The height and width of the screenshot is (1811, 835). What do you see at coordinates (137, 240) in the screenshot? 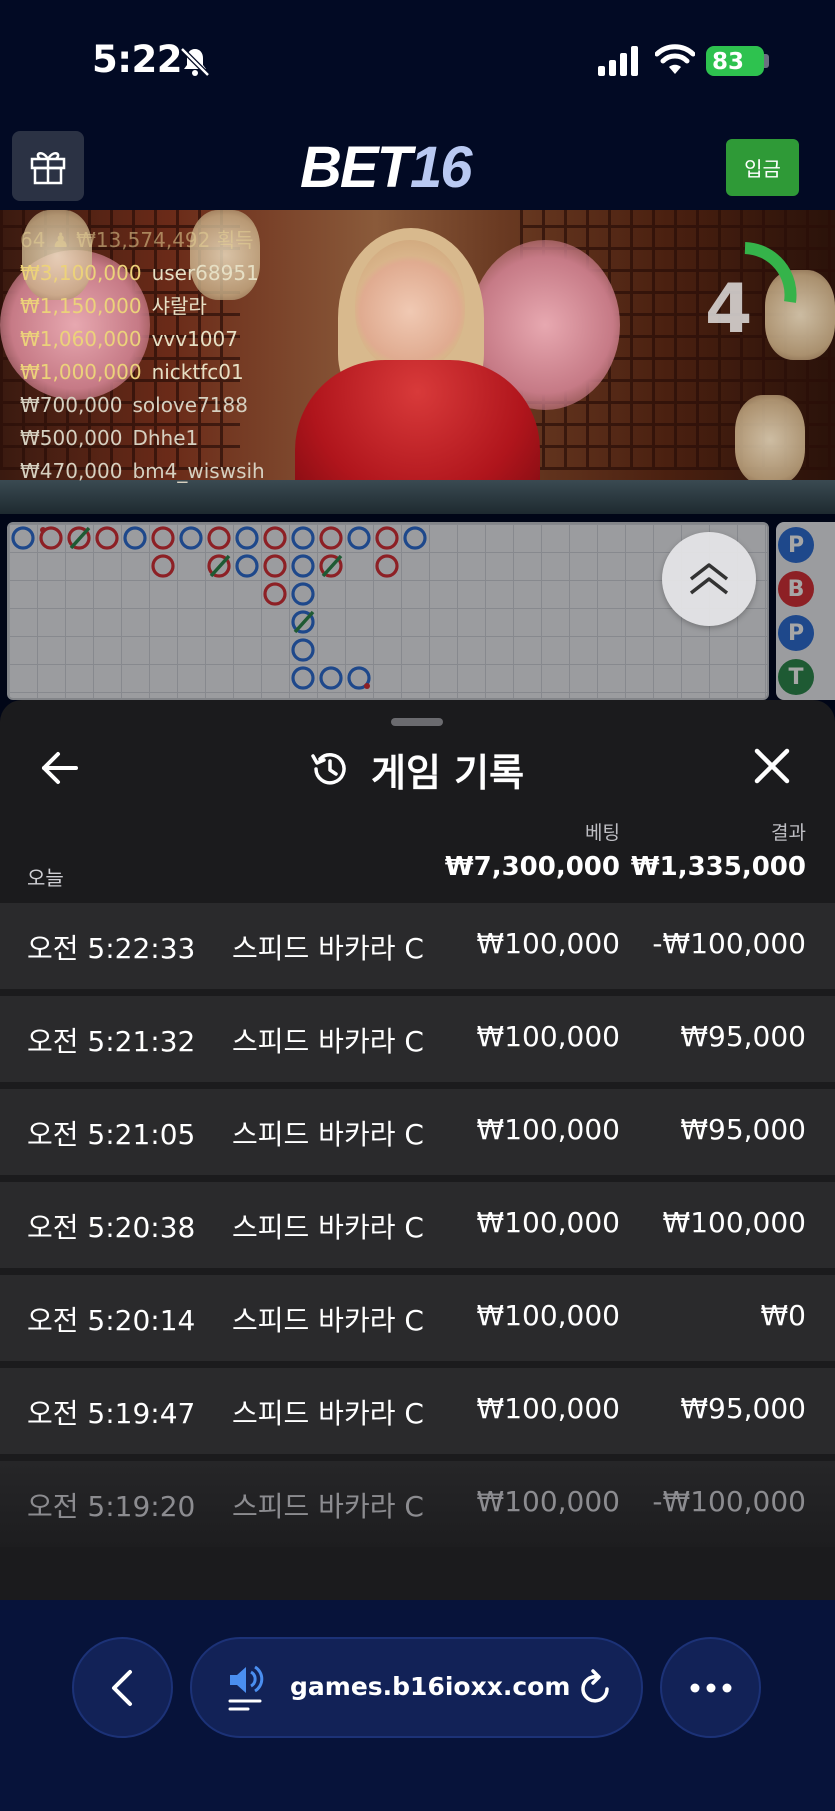
I see `bet-summary: 64 ♟ ₩13,574,492 획득` at bounding box center [137, 240].